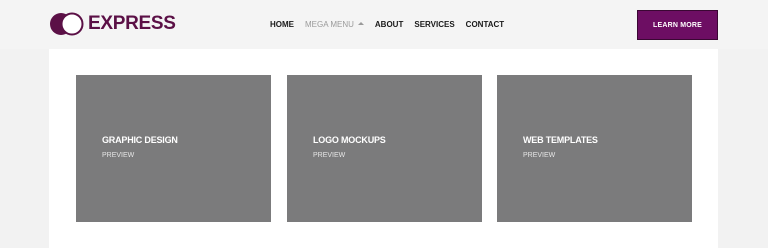 The image size is (768, 248). Describe the element at coordinates (67, 24) in the screenshot. I see `brand-logo-icon` at that location.